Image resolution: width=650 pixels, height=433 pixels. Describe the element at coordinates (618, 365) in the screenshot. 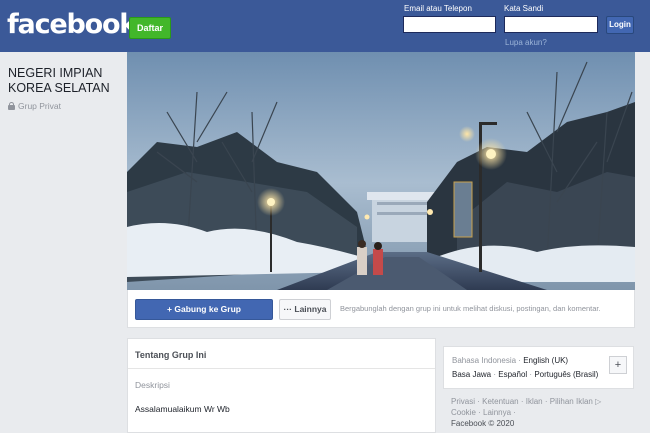

I see `add-language-button: +` at that location.